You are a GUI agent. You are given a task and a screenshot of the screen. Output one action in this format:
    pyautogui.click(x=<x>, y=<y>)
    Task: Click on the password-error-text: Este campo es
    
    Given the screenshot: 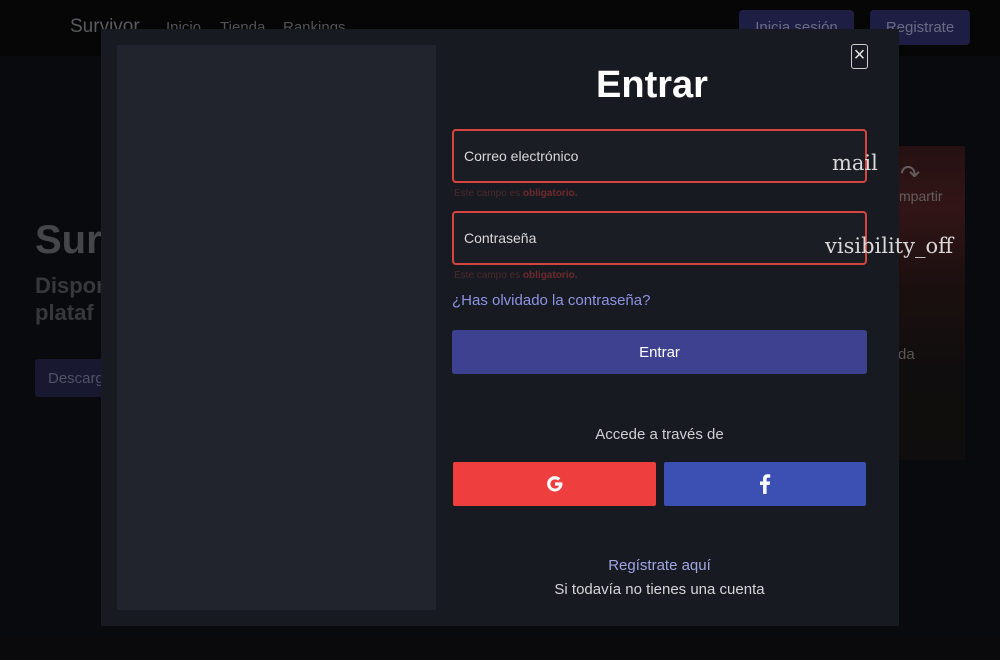 What is the action you would take?
    pyautogui.click(x=488, y=275)
    